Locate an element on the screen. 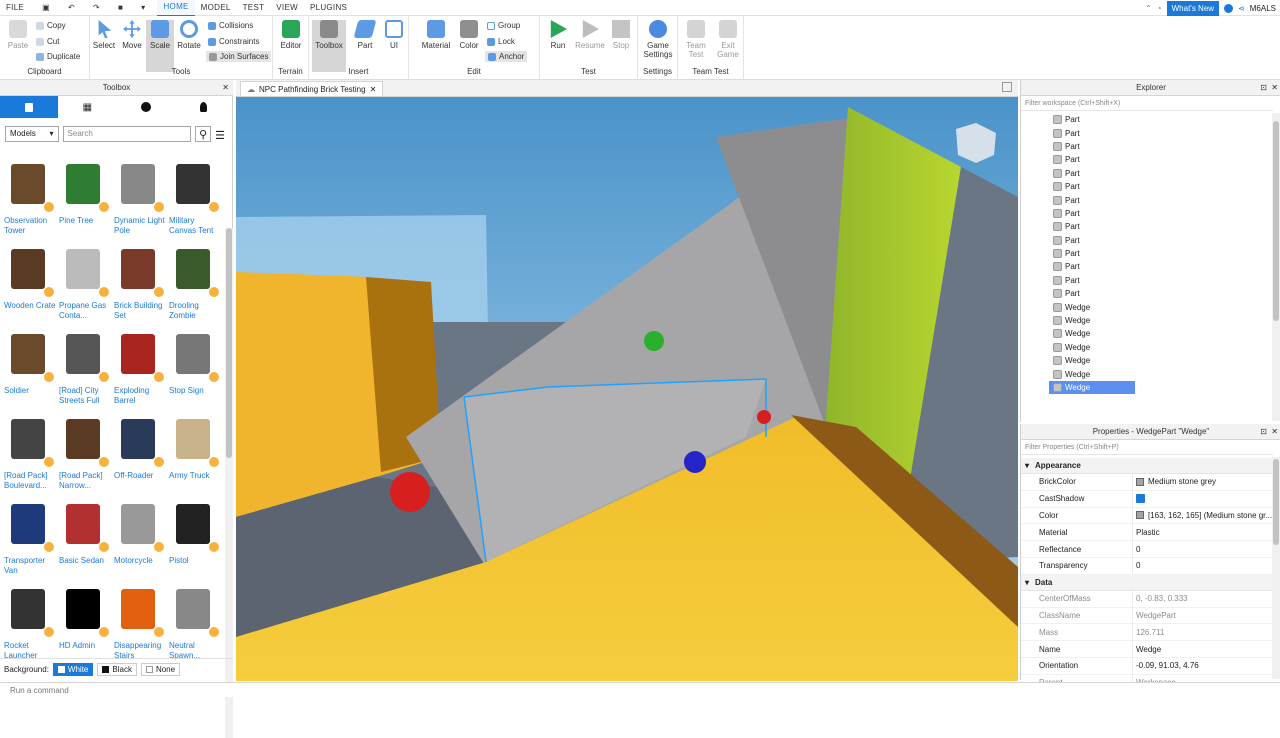  toolbox-item: Rocket Launcher is located at coordinates (30, 625).